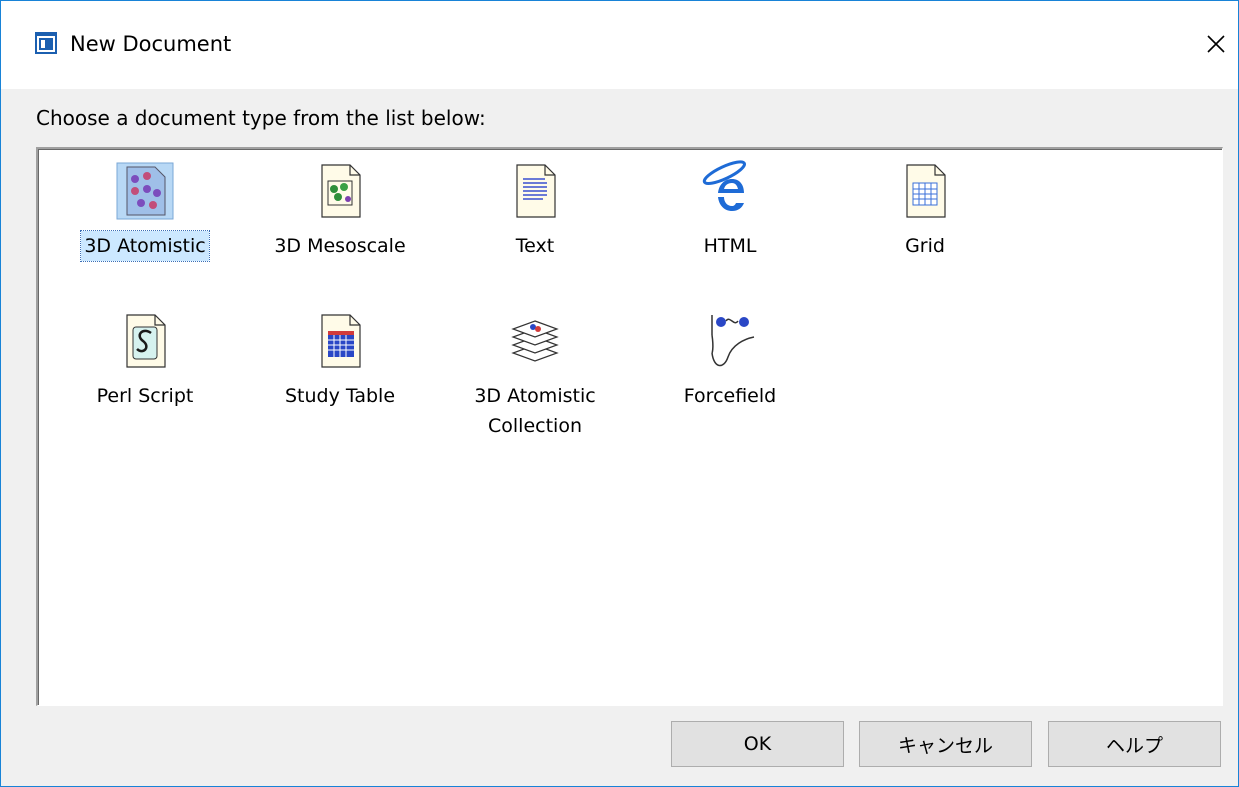 This screenshot has width=1239, height=787. I want to click on atomistic-collection-icon, so click(535, 341).